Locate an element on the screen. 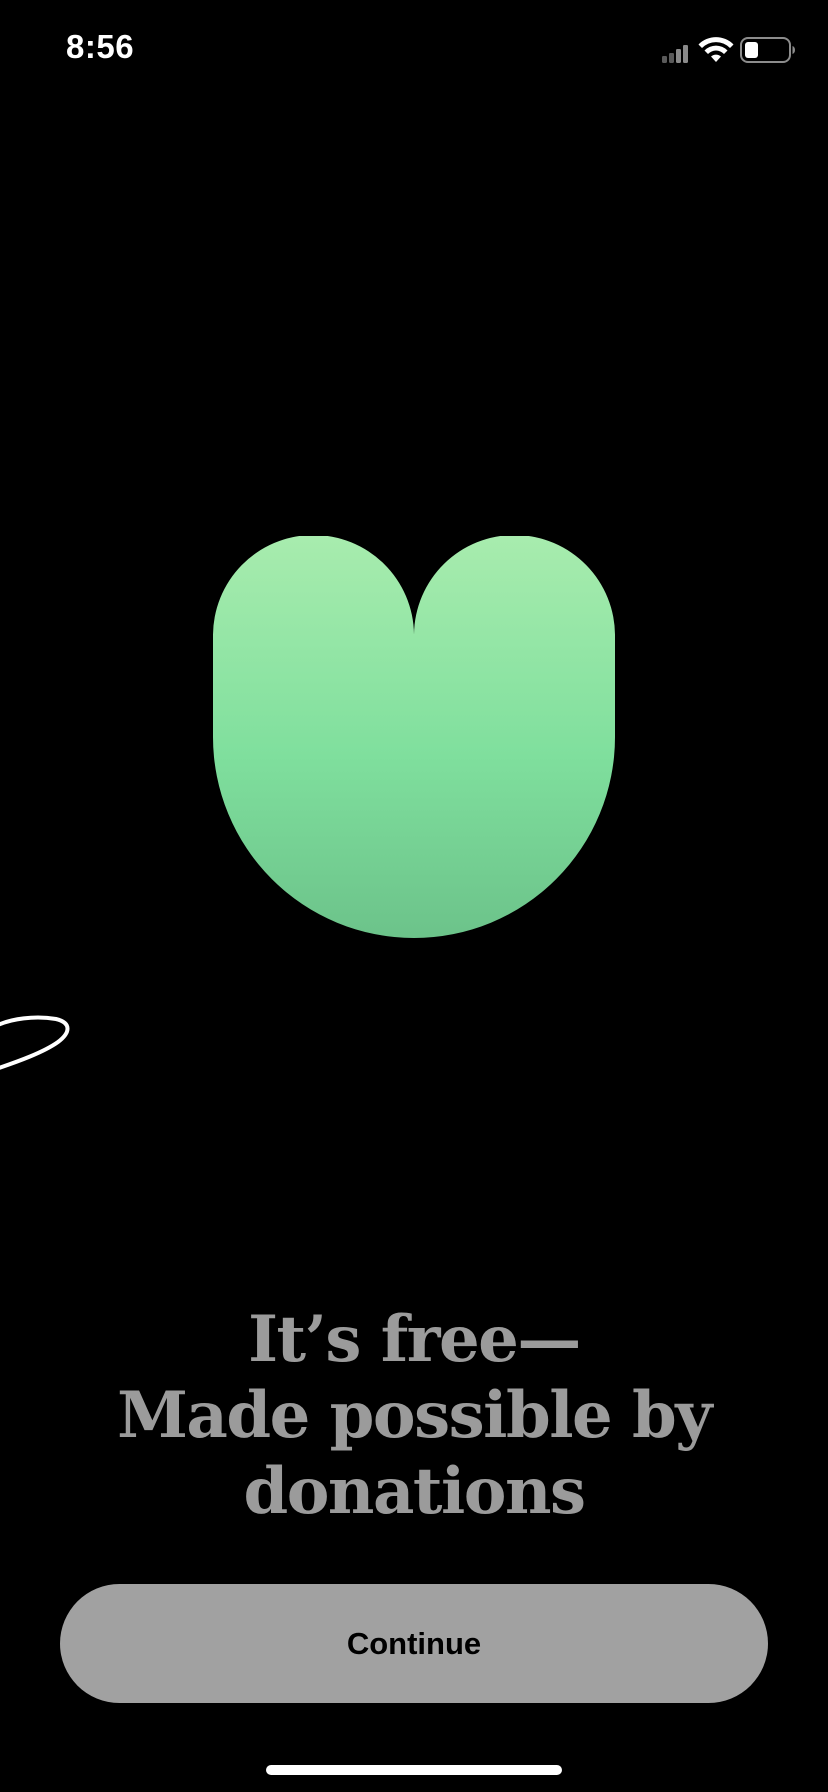 This screenshot has width=828, height=1792. wifi-icon is located at coordinates (716, 49).